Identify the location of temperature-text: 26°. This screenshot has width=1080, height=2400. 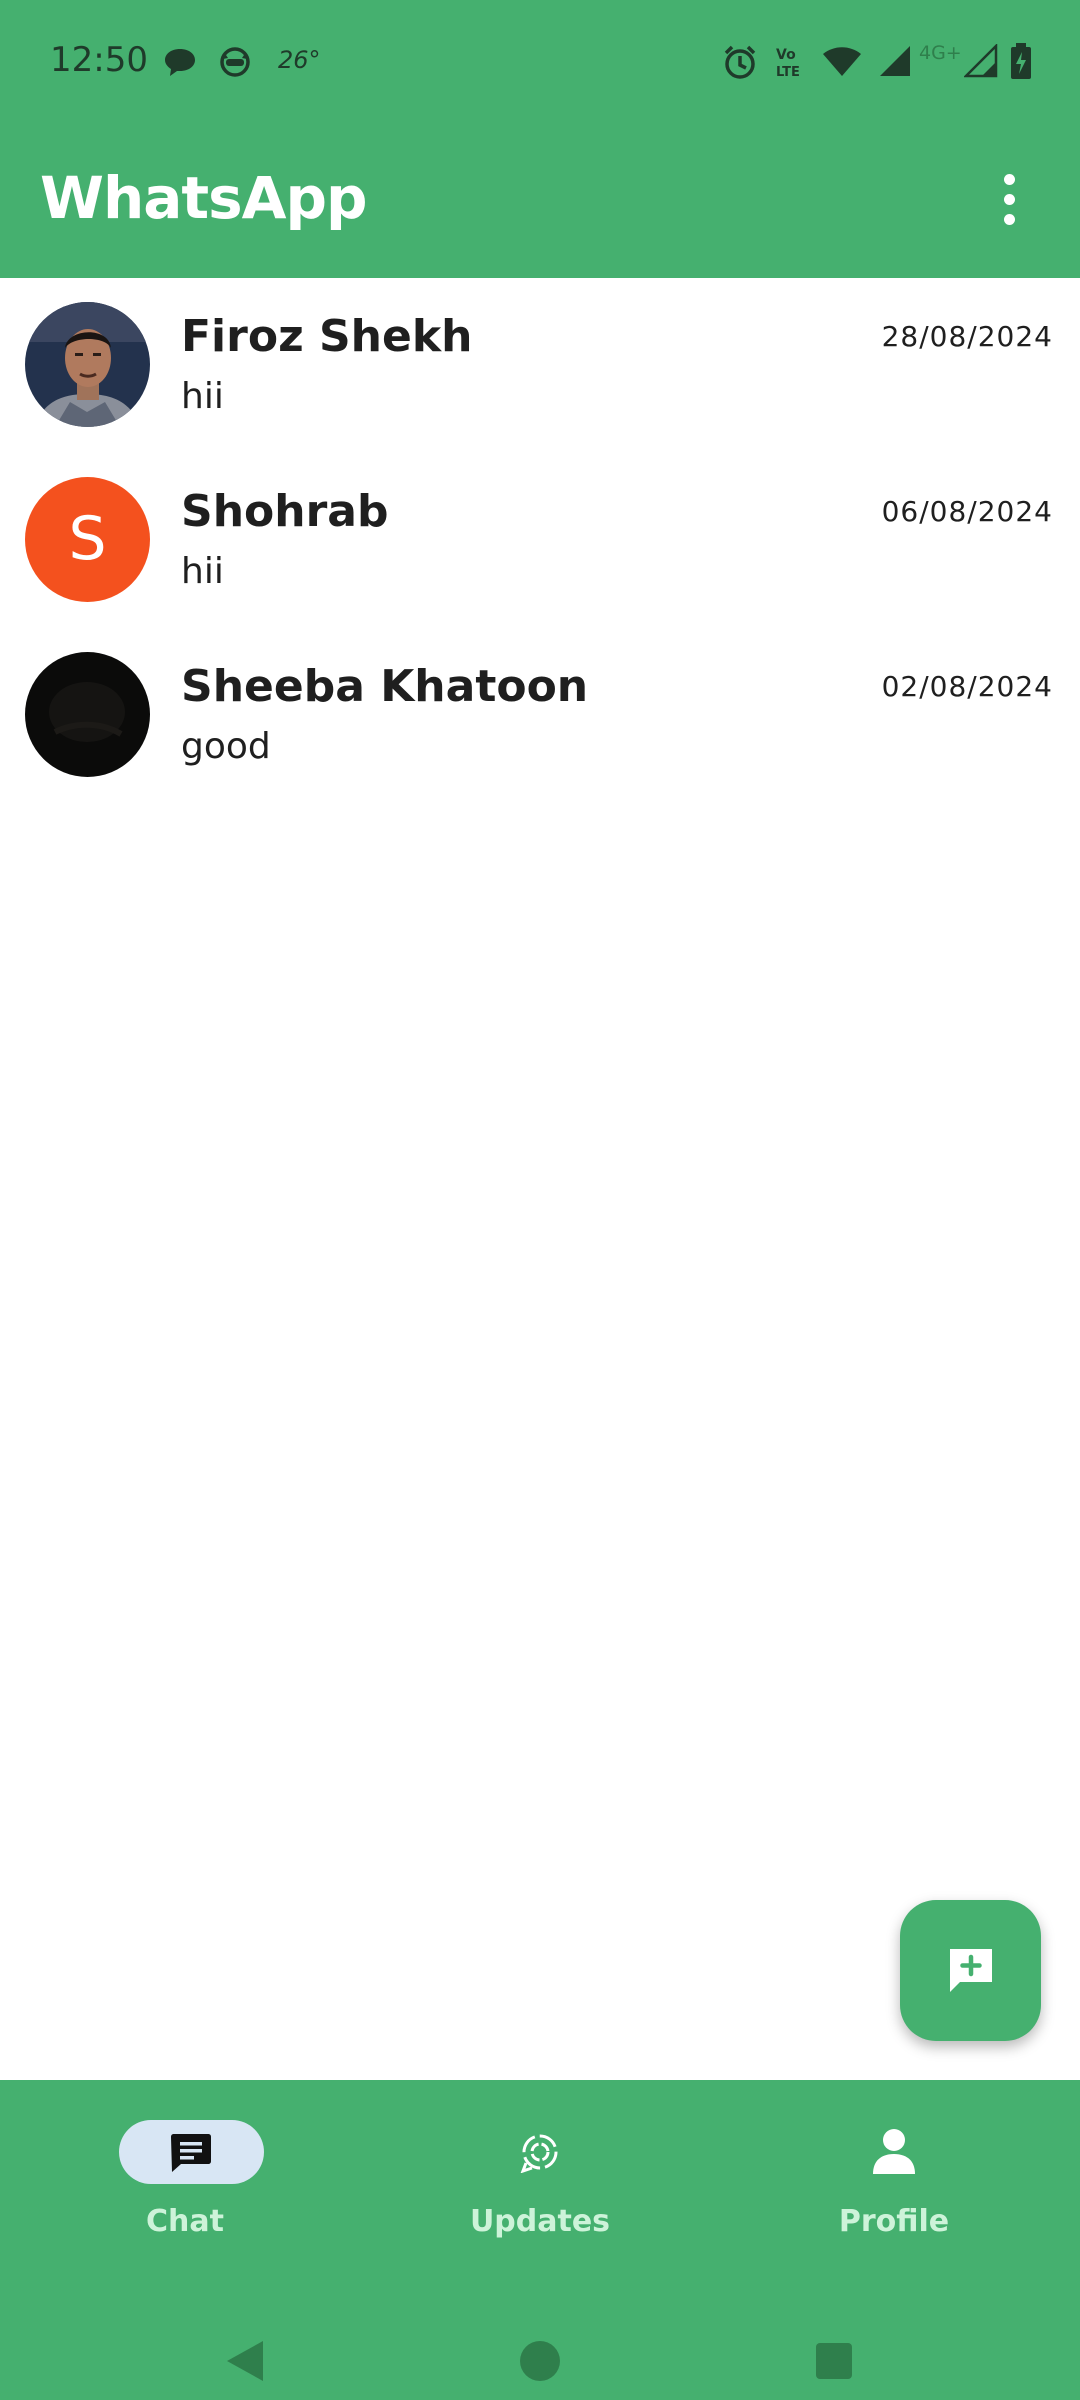
(299, 60).